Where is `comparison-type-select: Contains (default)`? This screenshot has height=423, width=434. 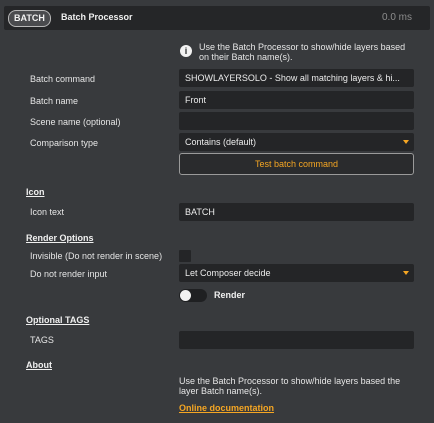
comparison-type-select: Contains (default) is located at coordinates (296, 142).